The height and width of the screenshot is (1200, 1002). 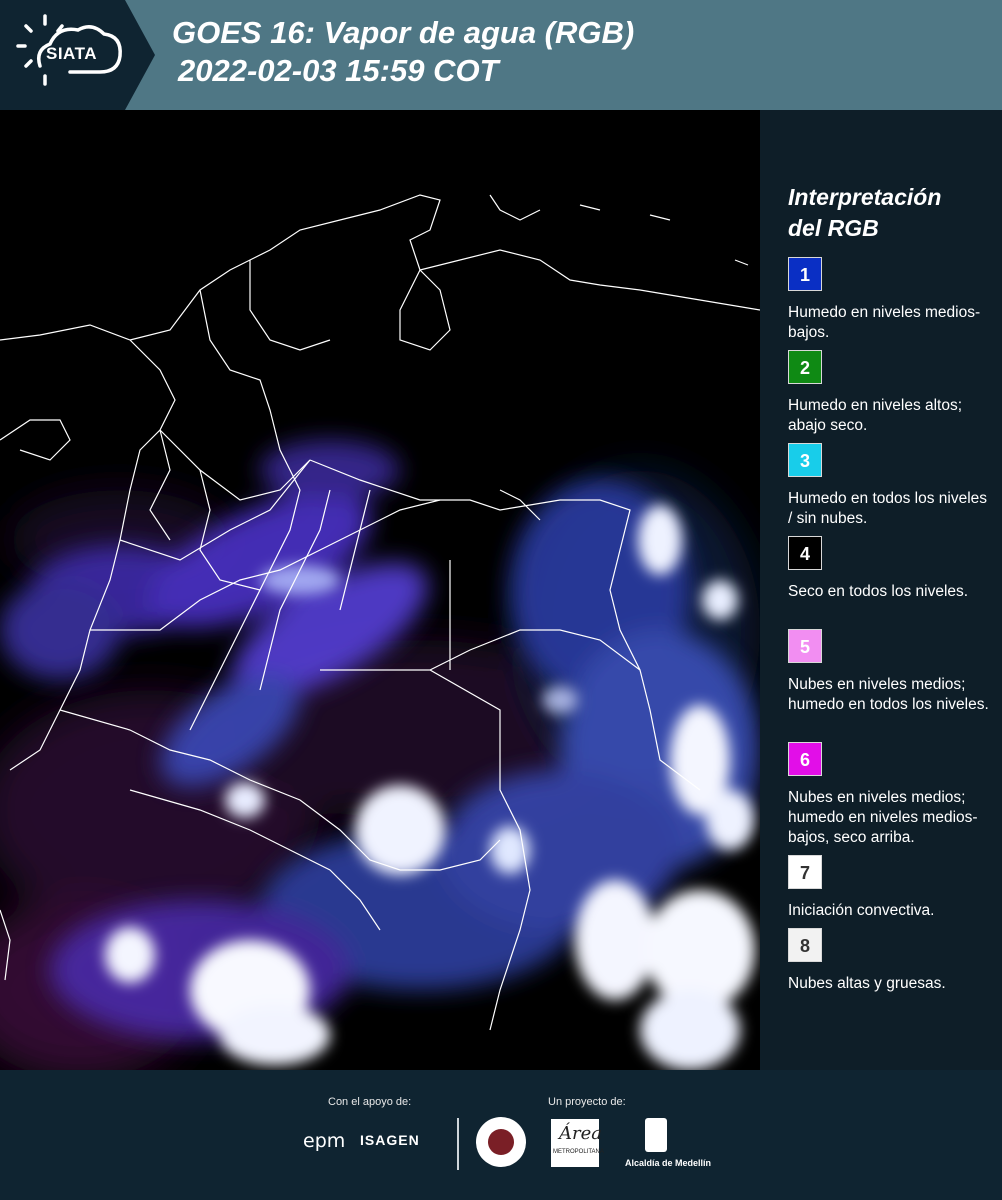 I want to click on medellin-seal-logo, so click(x=501, y=1142).